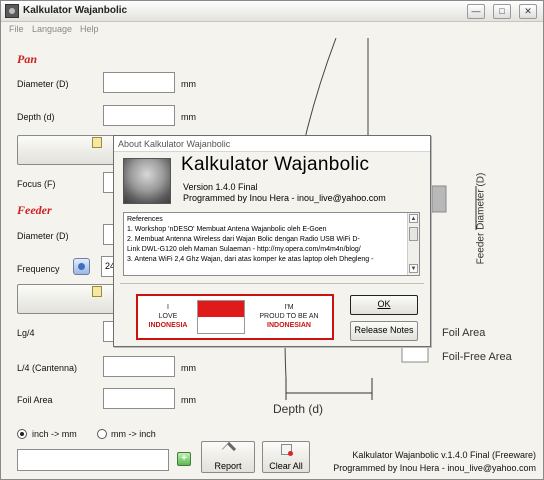 This screenshot has width=544, height=480. I want to click on maximize-button: □, so click(502, 11).